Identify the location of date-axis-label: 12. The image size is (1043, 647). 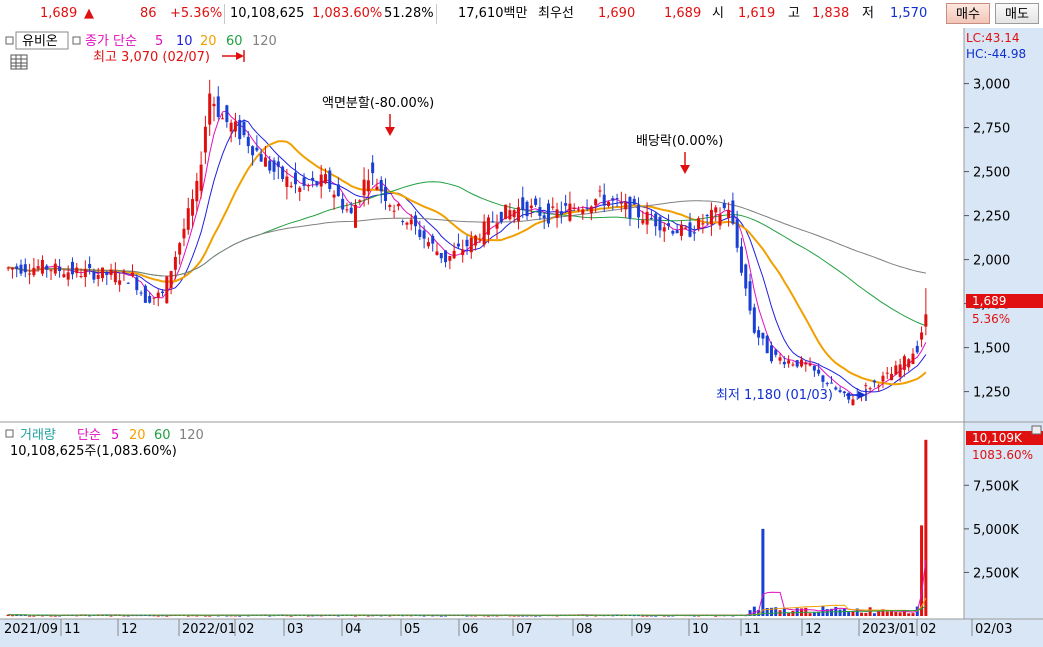
(129, 629).